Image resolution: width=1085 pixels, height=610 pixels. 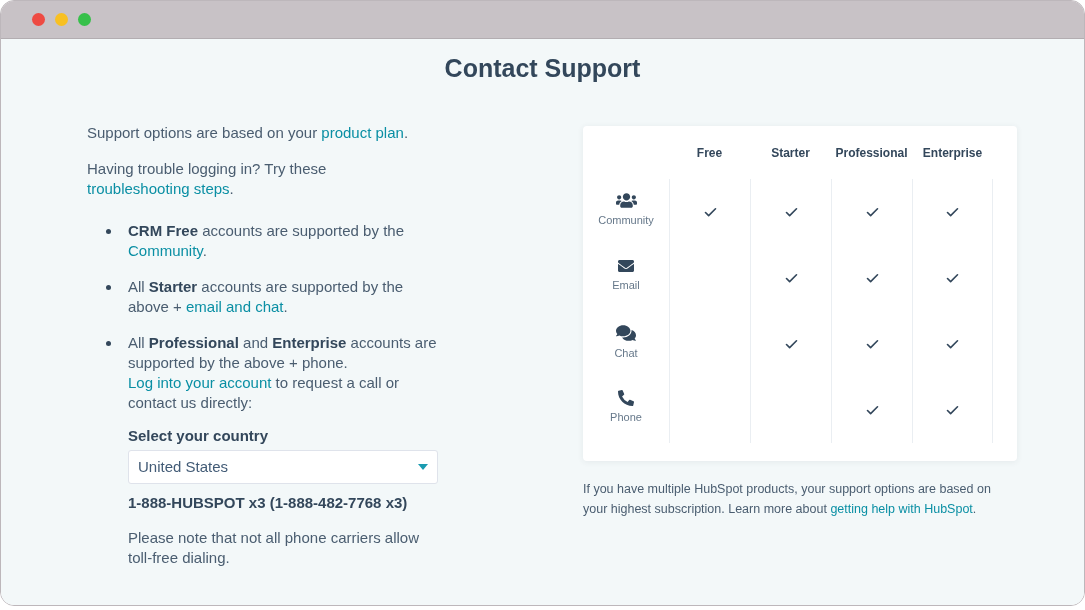 What do you see at coordinates (626, 398) in the screenshot?
I see `phone-icon` at bounding box center [626, 398].